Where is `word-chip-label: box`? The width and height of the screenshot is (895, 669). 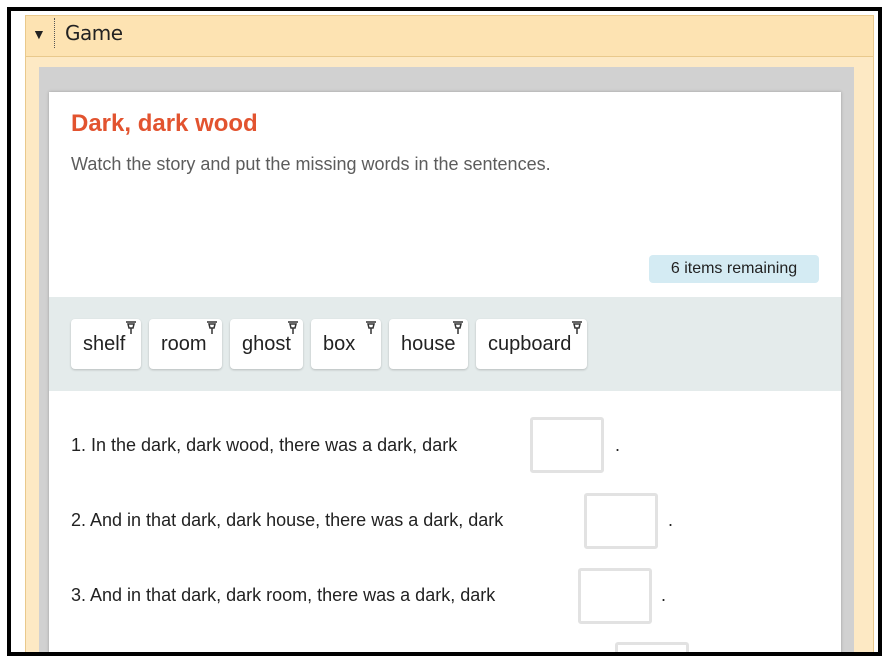
word-chip-label: box is located at coordinates (339, 344).